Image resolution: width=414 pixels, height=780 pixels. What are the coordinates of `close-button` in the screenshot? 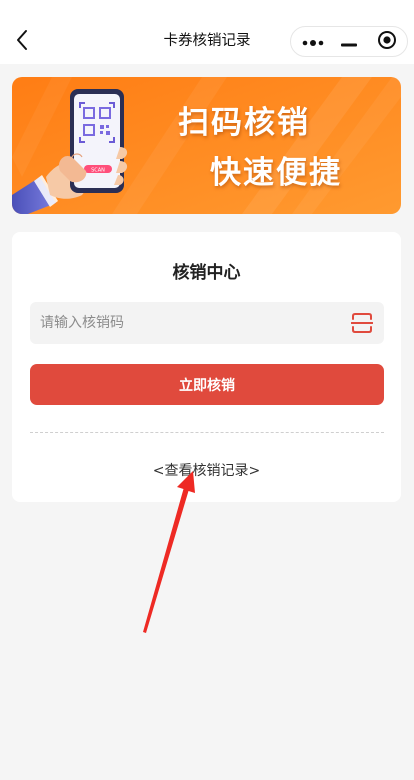 It's located at (387, 41).